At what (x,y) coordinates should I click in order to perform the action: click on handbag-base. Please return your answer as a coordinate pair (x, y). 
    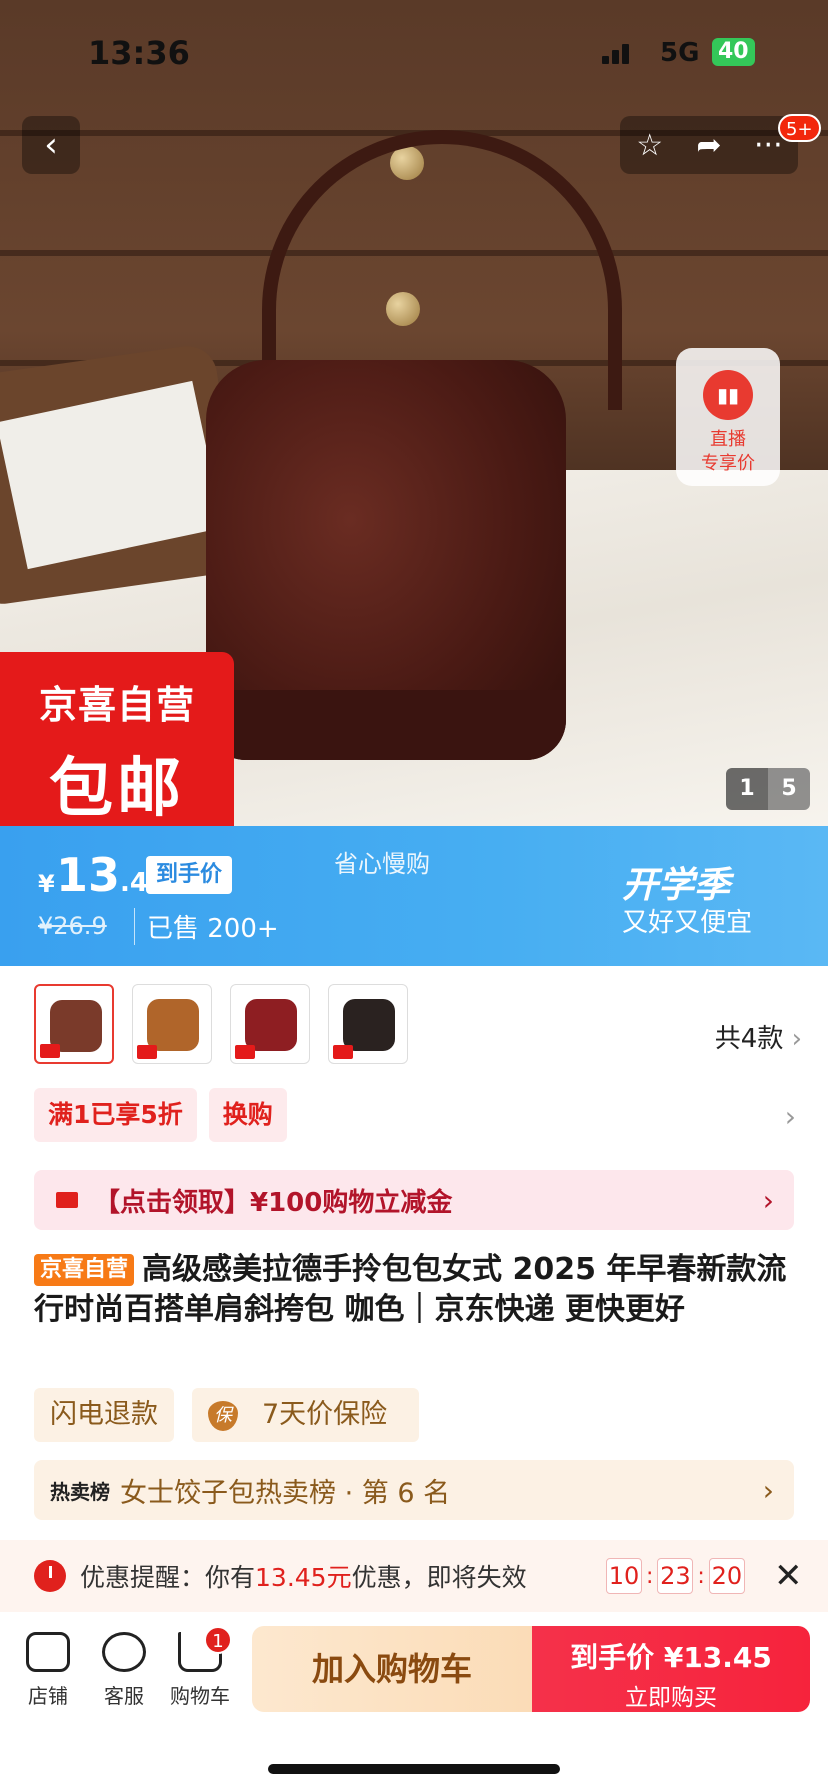
    Looking at the image, I should click on (386, 725).